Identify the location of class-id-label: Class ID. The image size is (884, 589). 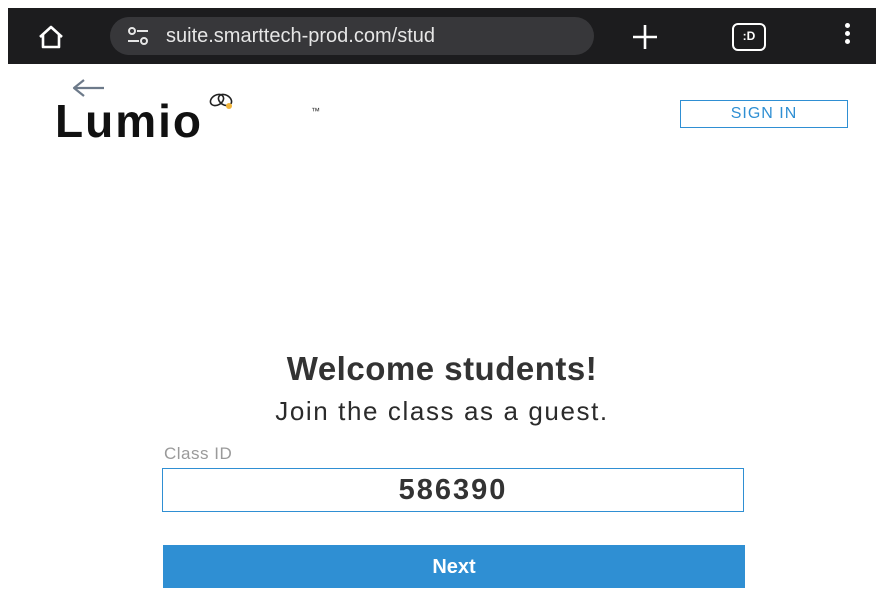
(198, 453).